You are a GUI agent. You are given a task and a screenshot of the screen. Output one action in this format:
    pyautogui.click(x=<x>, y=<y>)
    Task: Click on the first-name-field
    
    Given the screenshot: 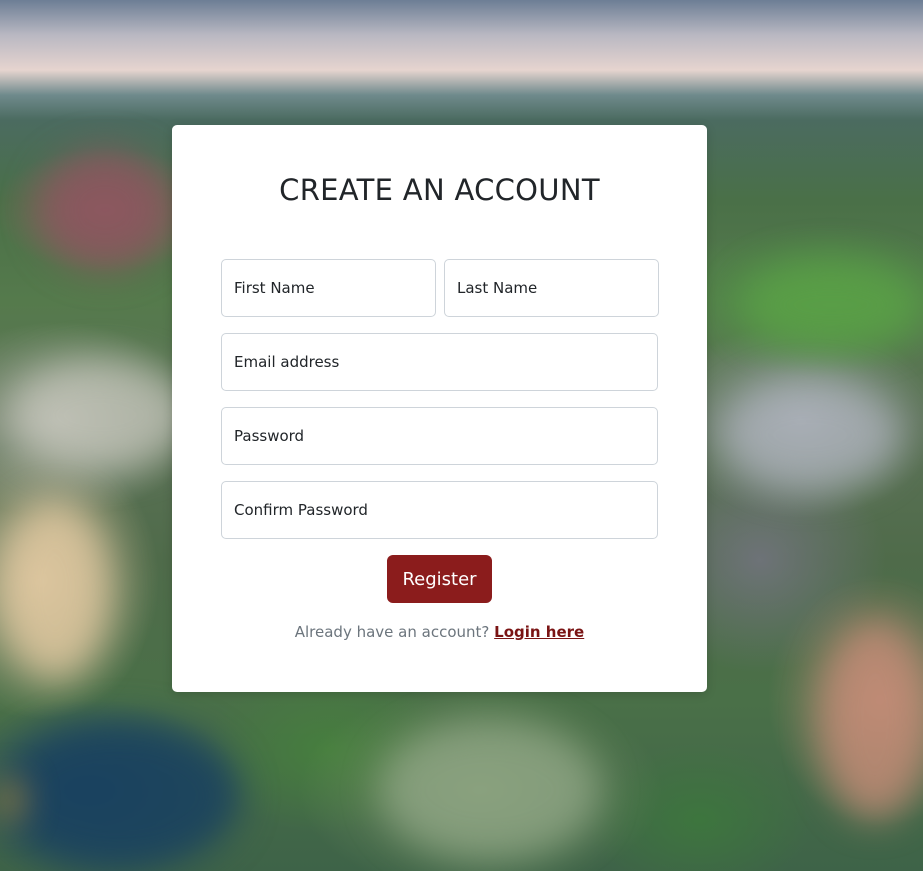 What is the action you would take?
    pyautogui.click(x=328, y=288)
    